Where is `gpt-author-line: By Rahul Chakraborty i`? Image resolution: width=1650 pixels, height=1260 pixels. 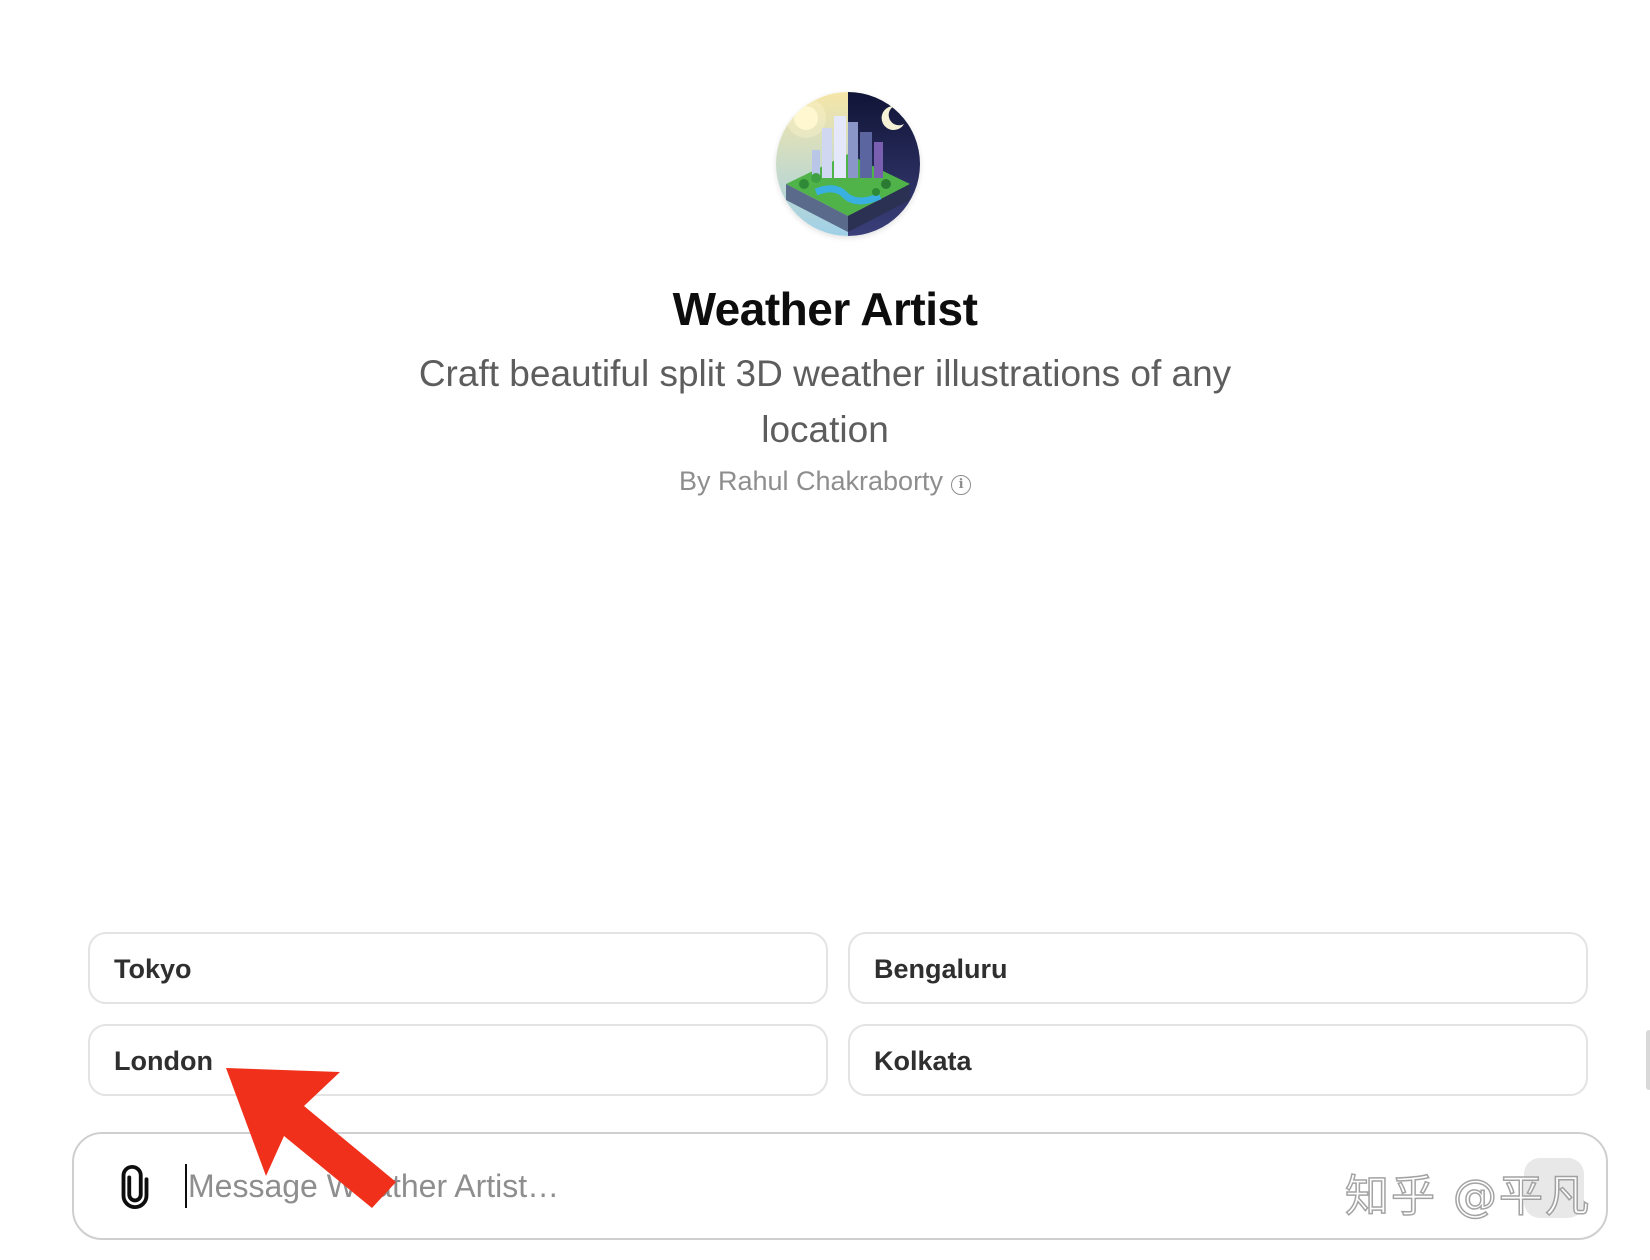 gpt-author-line: By Rahul Chakraborty i is located at coordinates (825, 481).